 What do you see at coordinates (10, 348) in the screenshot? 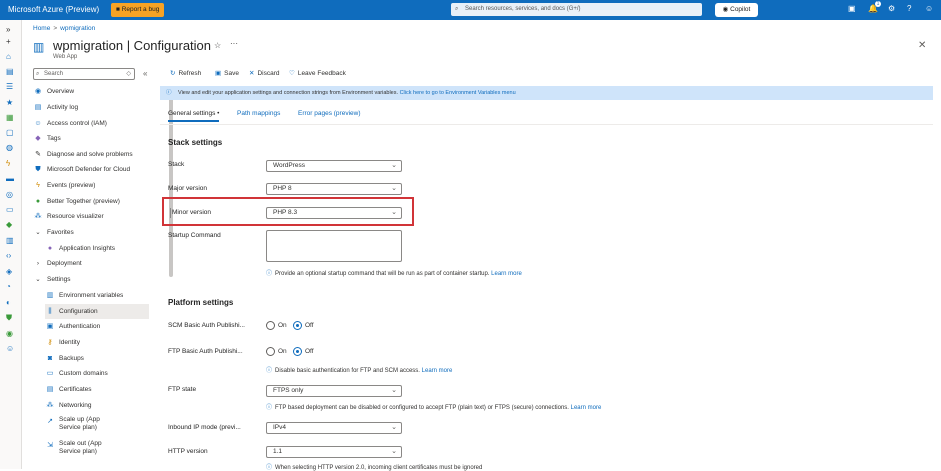
I see `help-support-icon: ☺` at bounding box center [10, 348].